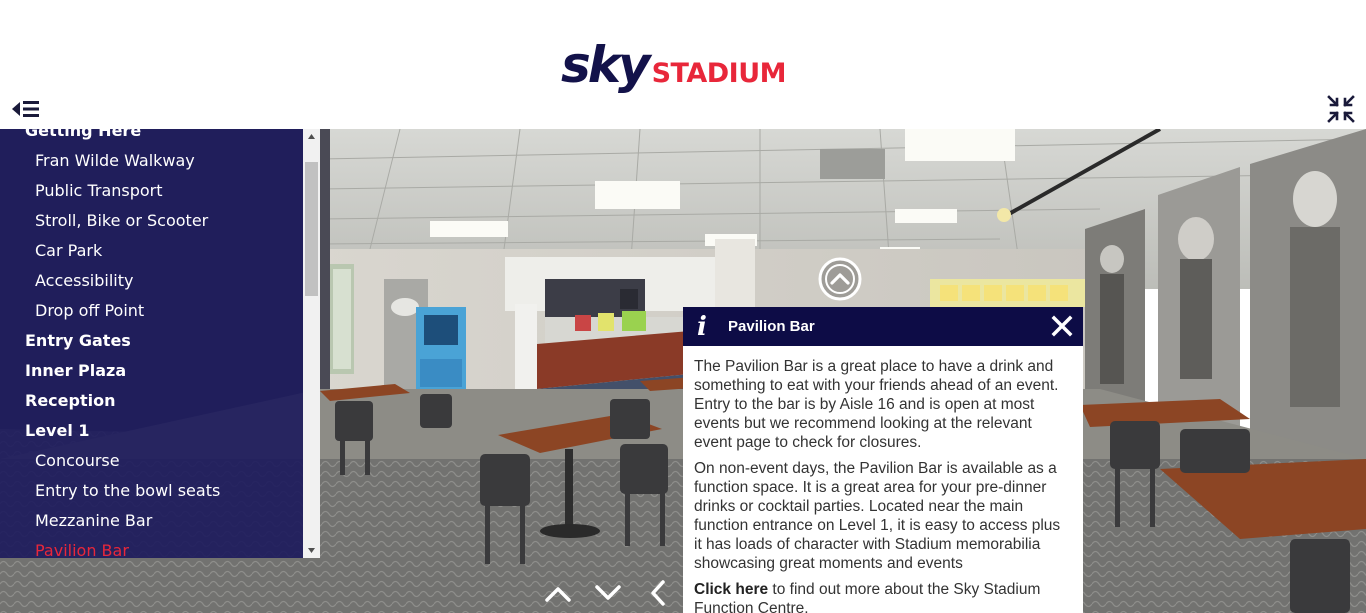  I want to click on sidebar-item-inner-plaza: Inner Plaza, so click(151, 371).